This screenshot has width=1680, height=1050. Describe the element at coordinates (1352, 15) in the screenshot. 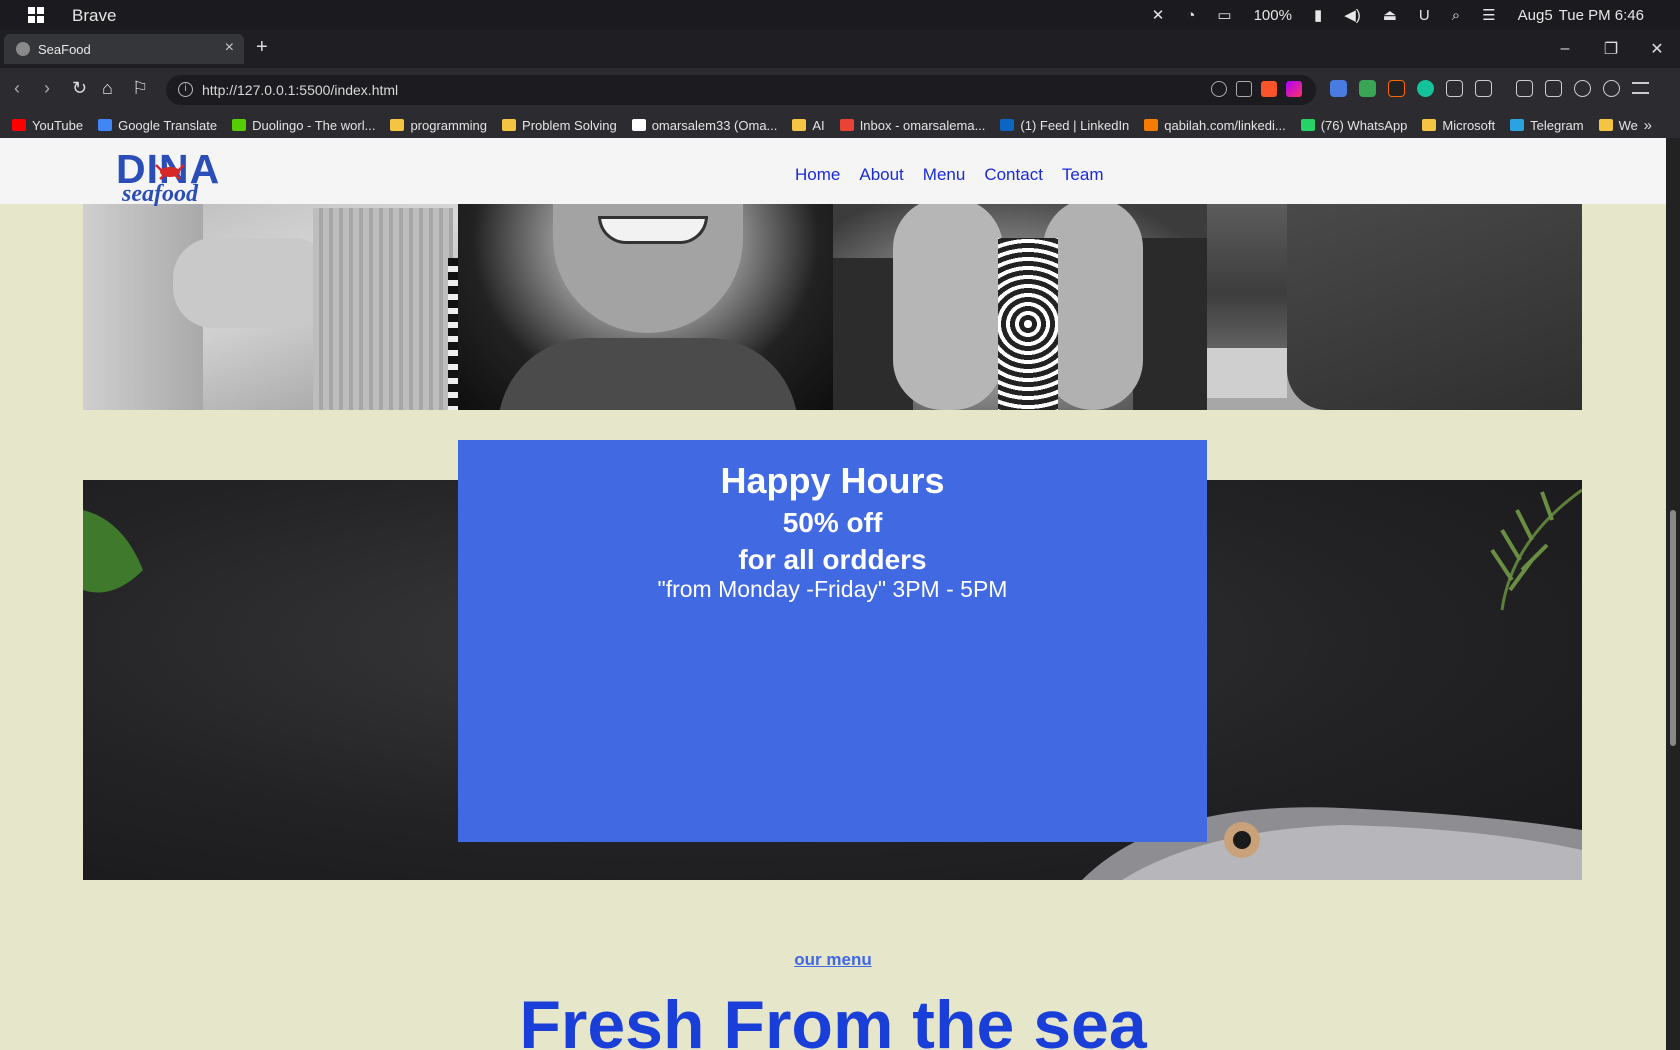

I see `volume-icon: ◀)` at that location.